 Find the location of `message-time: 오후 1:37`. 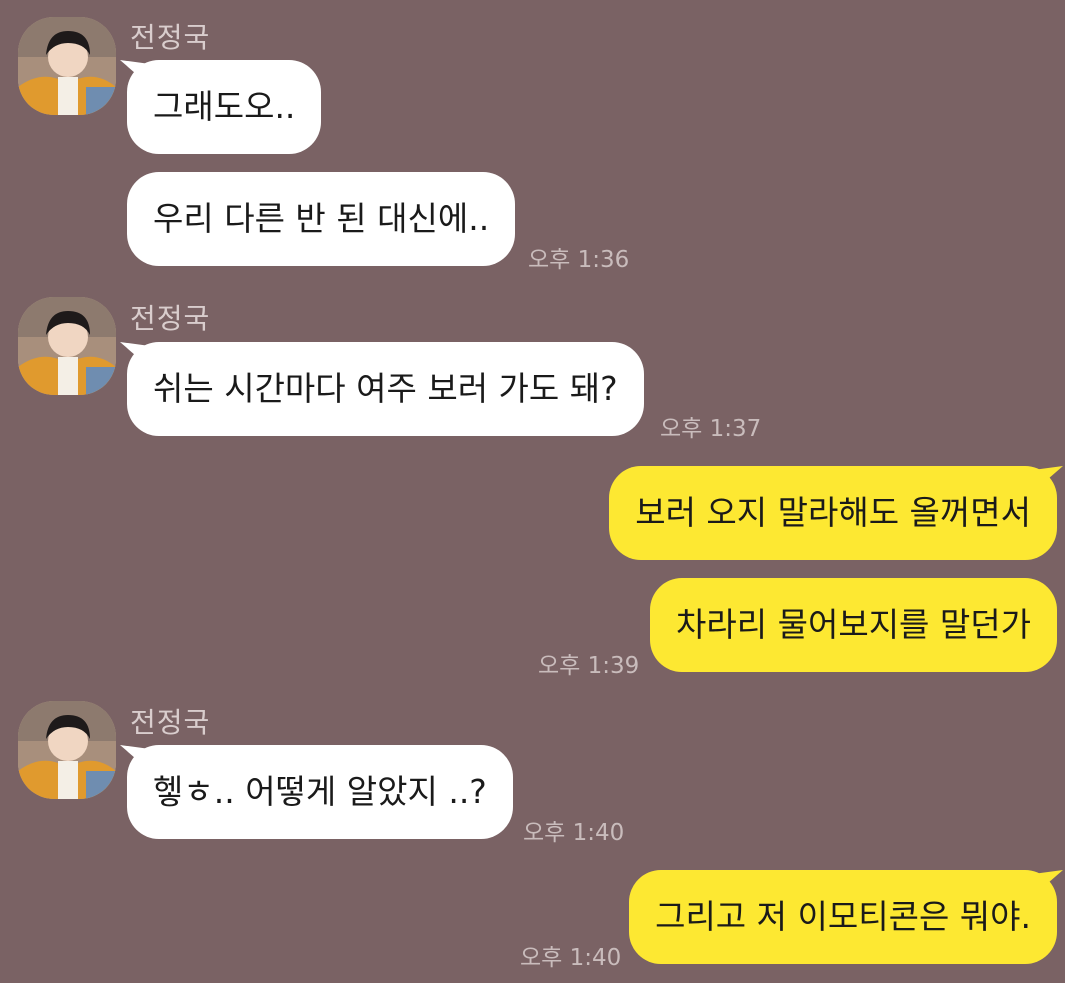

message-time: 오후 1:37 is located at coordinates (711, 429).